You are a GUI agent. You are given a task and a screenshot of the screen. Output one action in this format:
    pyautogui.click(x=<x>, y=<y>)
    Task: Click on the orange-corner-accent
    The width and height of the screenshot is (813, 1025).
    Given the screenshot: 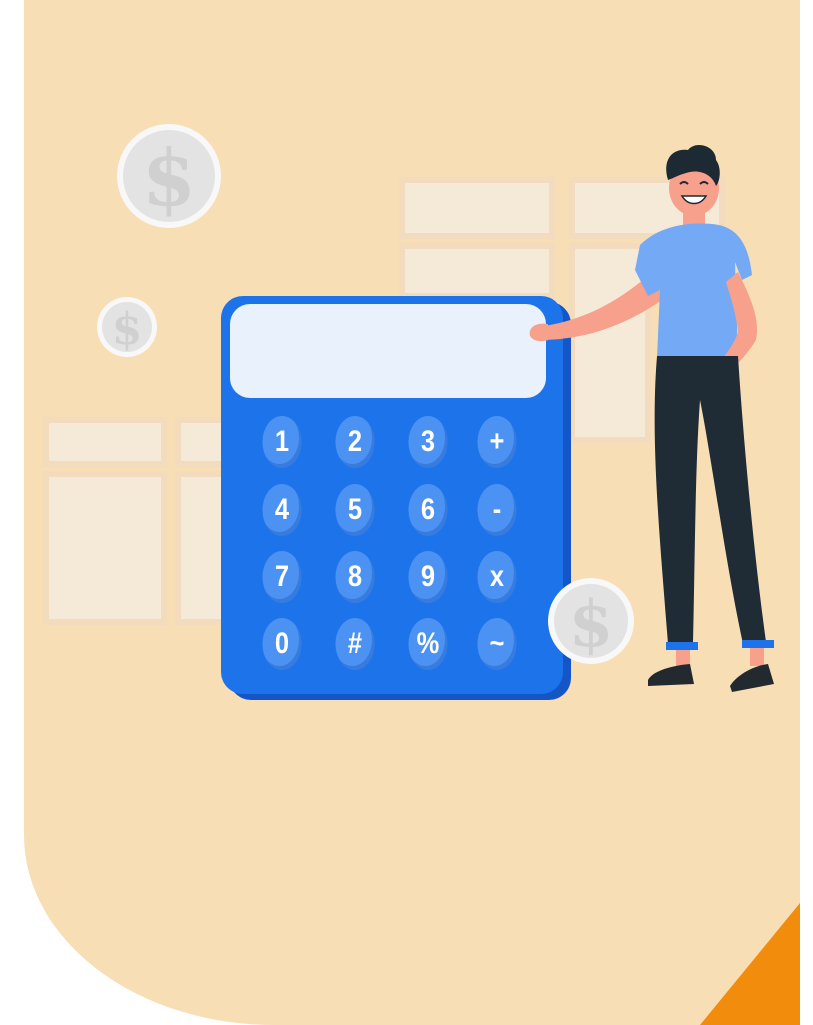 What is the action you would take?
    pyautogui.click(x=750, y=964)
    